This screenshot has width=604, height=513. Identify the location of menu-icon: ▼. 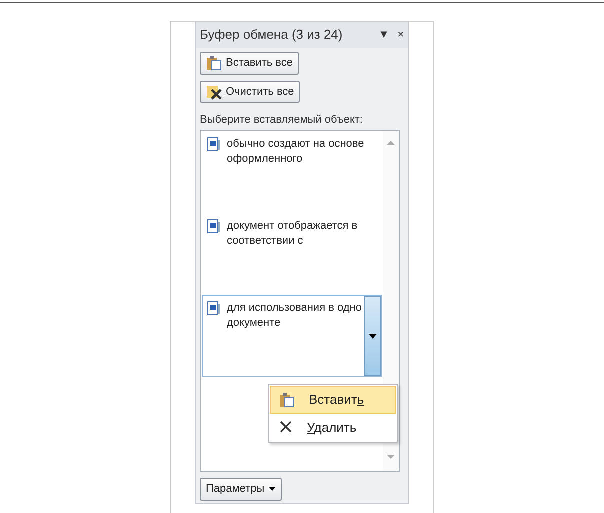
(384, 35).